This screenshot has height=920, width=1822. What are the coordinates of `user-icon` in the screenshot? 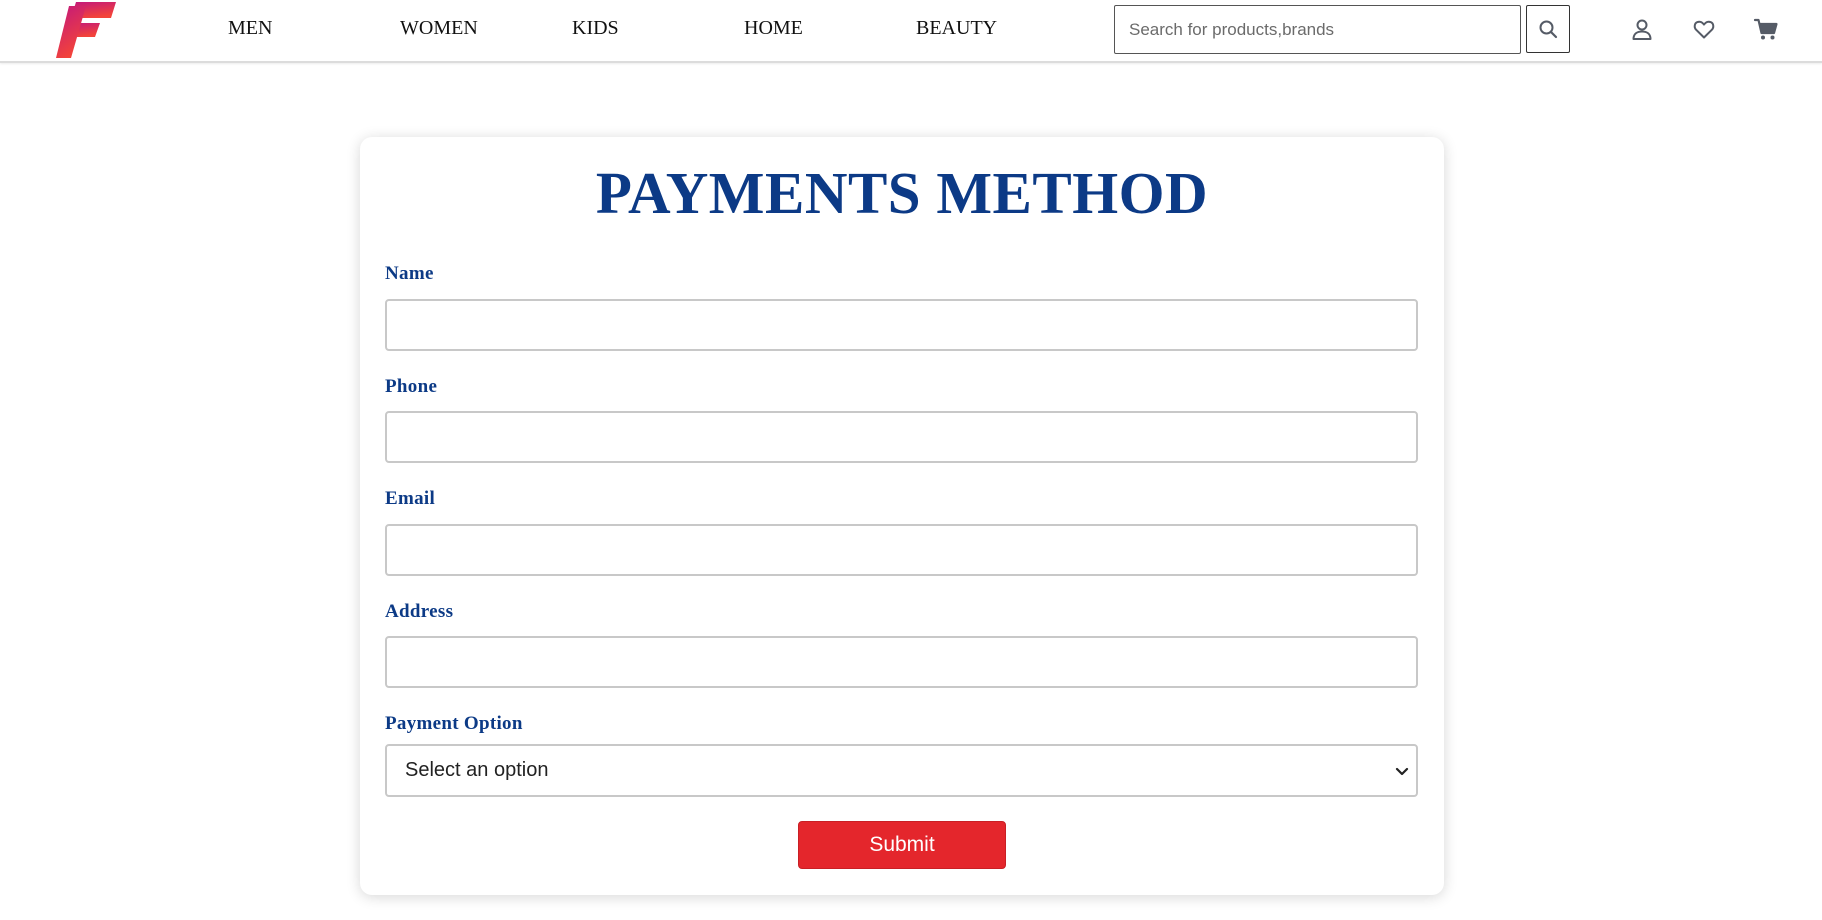 It's located at (1642, 29).